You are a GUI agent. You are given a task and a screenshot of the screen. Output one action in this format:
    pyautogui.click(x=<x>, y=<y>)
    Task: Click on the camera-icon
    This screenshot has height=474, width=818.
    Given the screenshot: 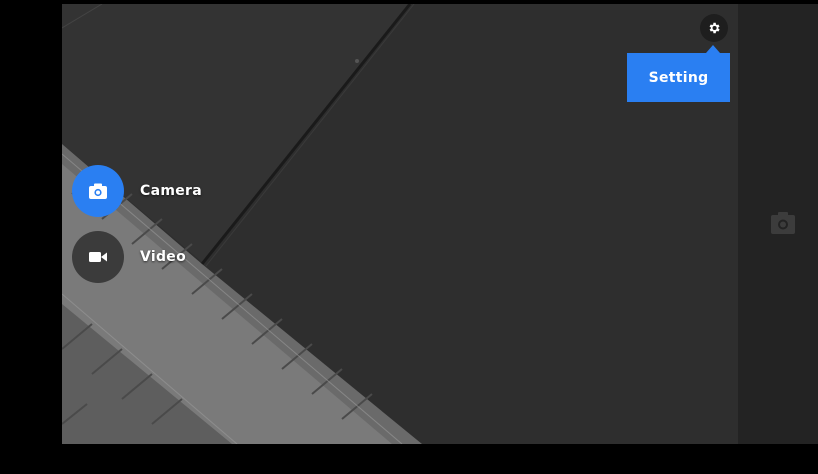 What is the action you would take?
    pyautogui.click(x=98, y=191)
    